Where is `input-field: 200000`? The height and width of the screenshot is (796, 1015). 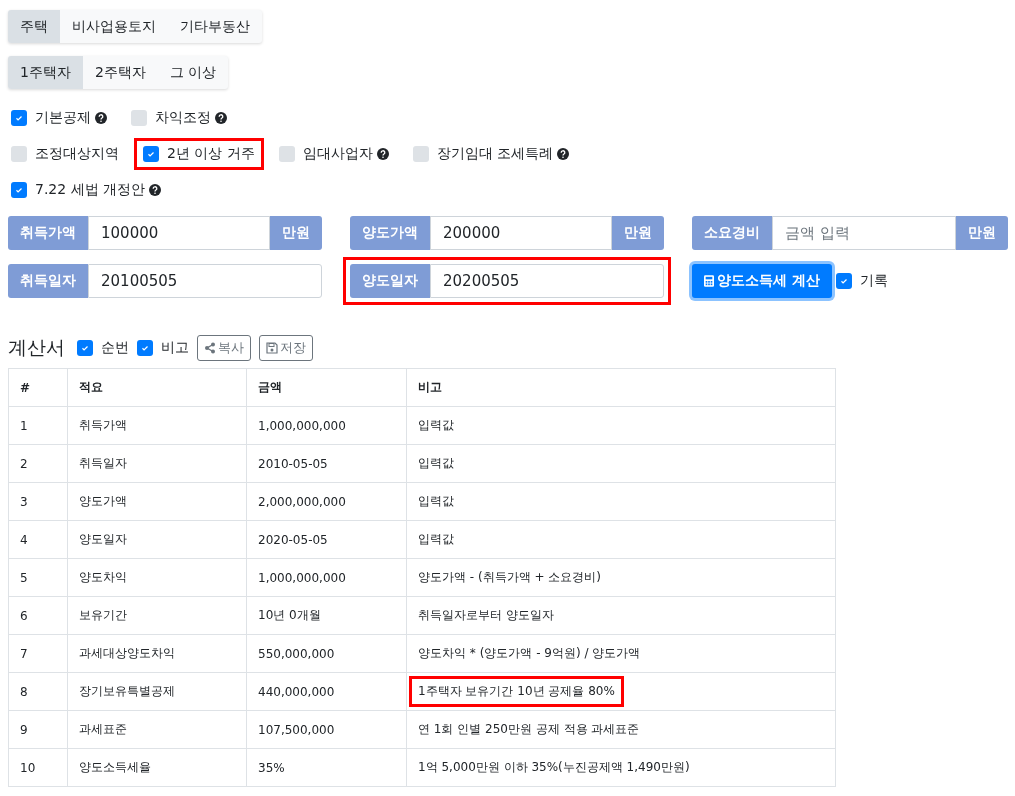 input-field: 200000 is located at coordinates (521, 233).